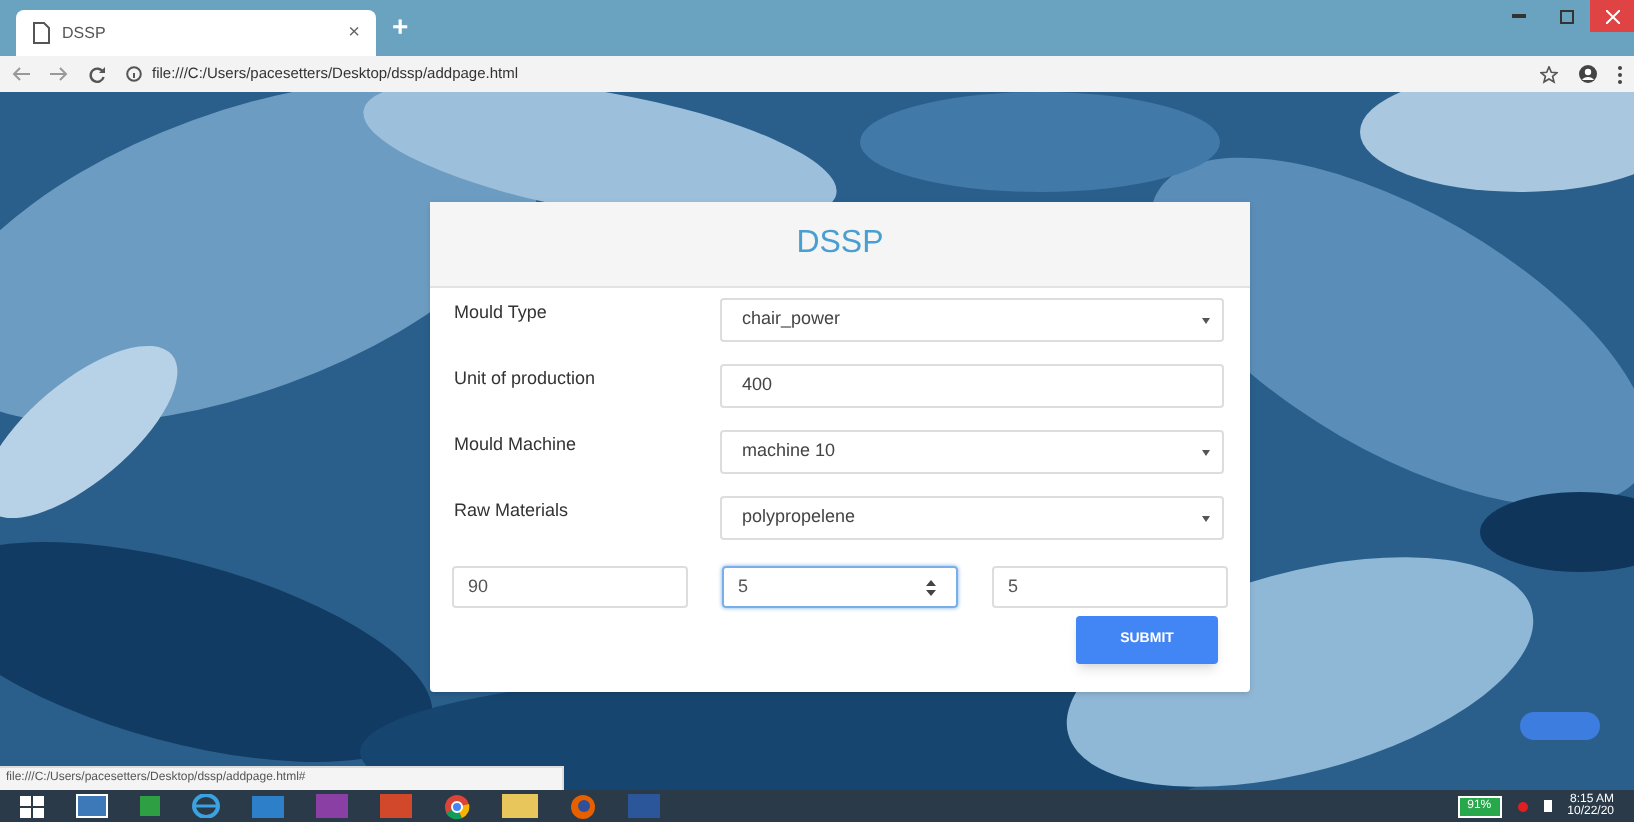 This screenshot has height=822, width=1634. I want to click on dropdown: polypropelene, so click(972, 518).